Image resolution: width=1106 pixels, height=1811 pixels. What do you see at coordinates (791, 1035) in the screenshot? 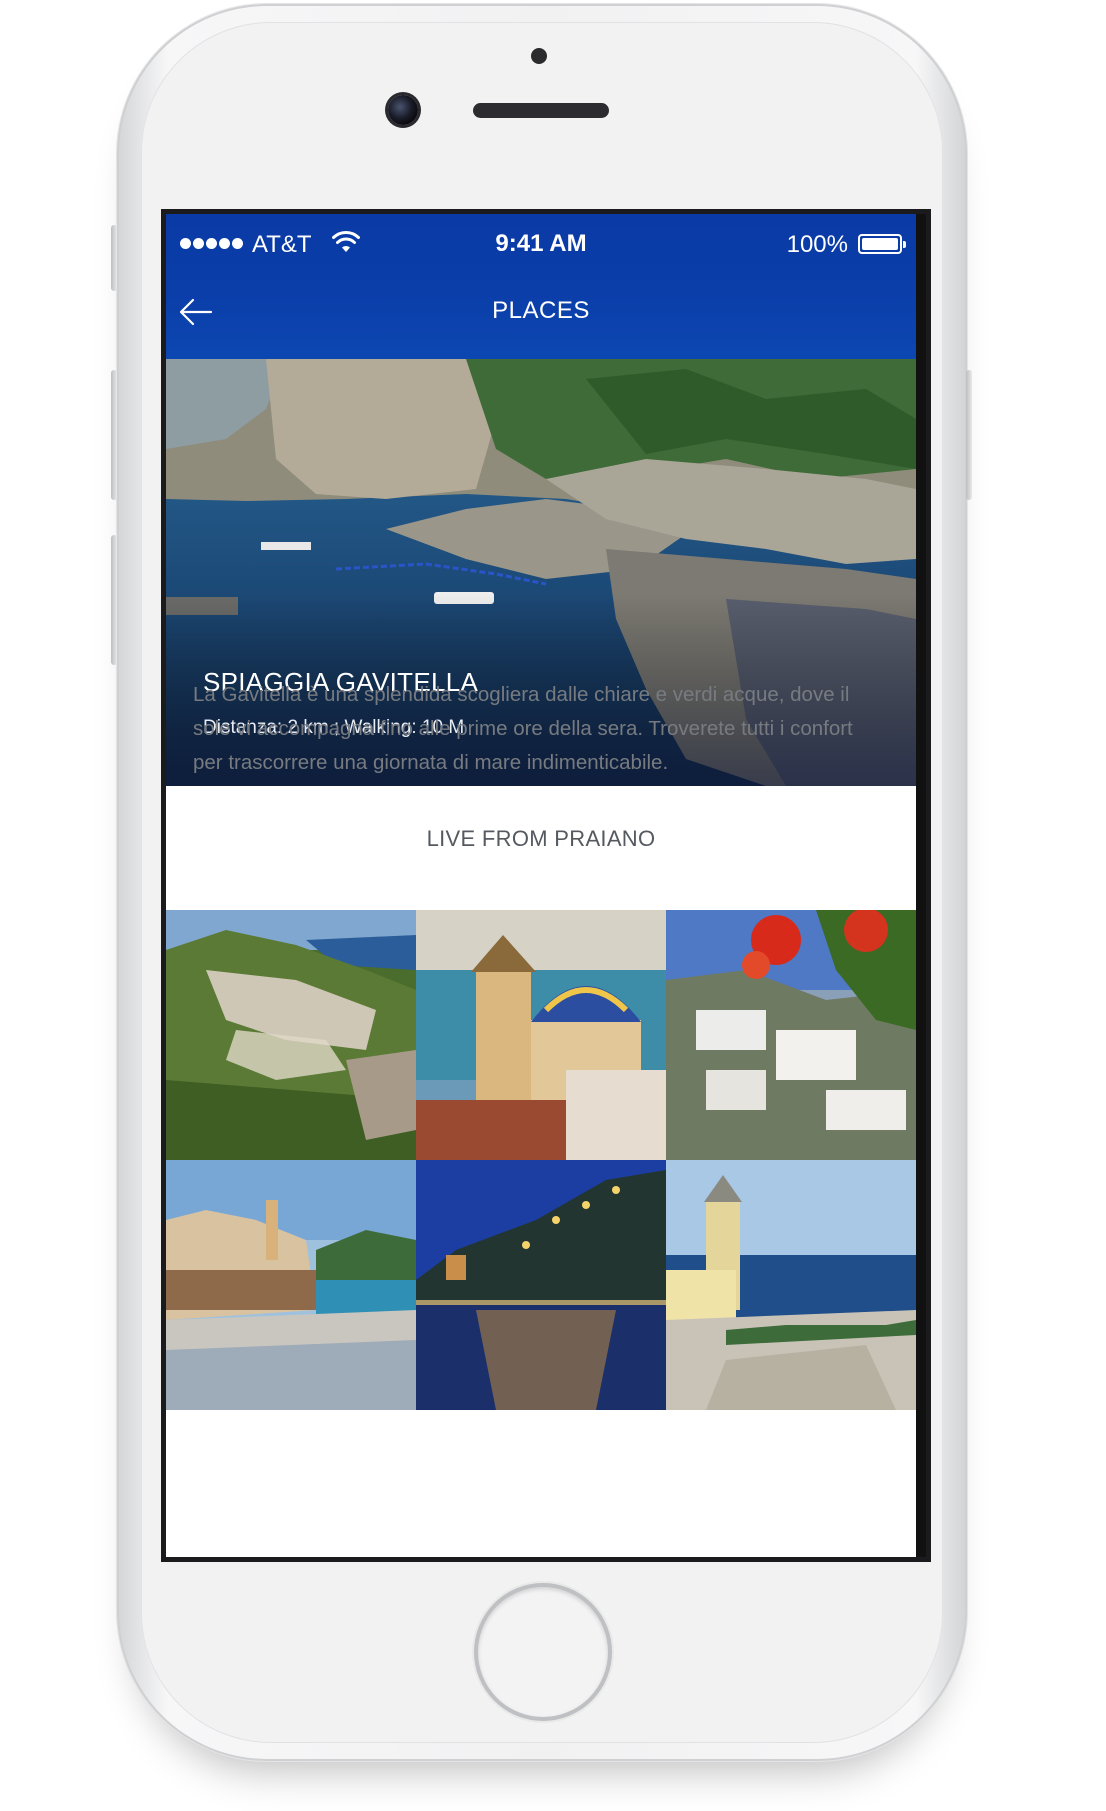
I see `photo-tile-flowers-village` at bounding box center [791, 1035].